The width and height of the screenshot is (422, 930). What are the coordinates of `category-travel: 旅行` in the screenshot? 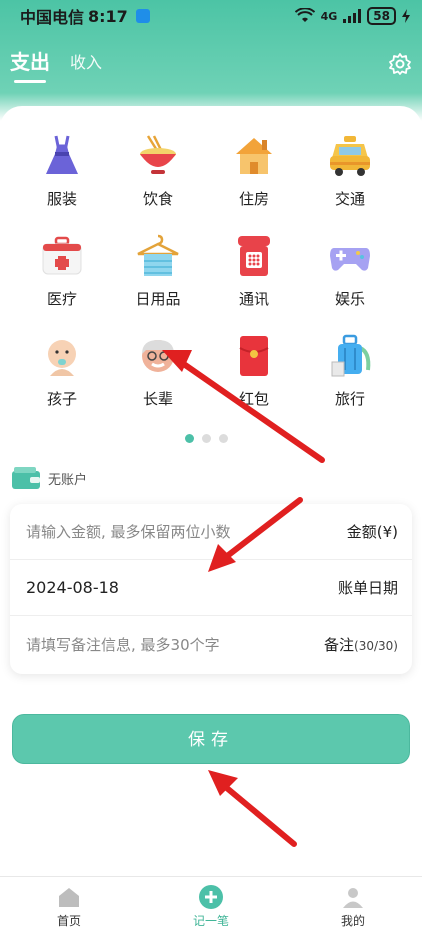 It's located at (350, 377).